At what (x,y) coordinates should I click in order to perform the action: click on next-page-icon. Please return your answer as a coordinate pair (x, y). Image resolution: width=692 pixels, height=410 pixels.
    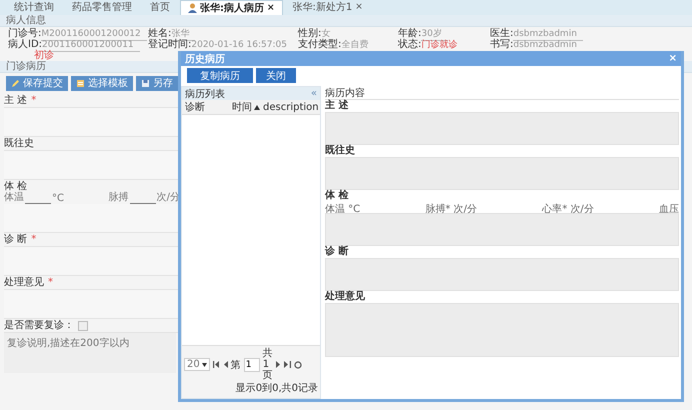
    Looking at the image, I should click on (278, 364).